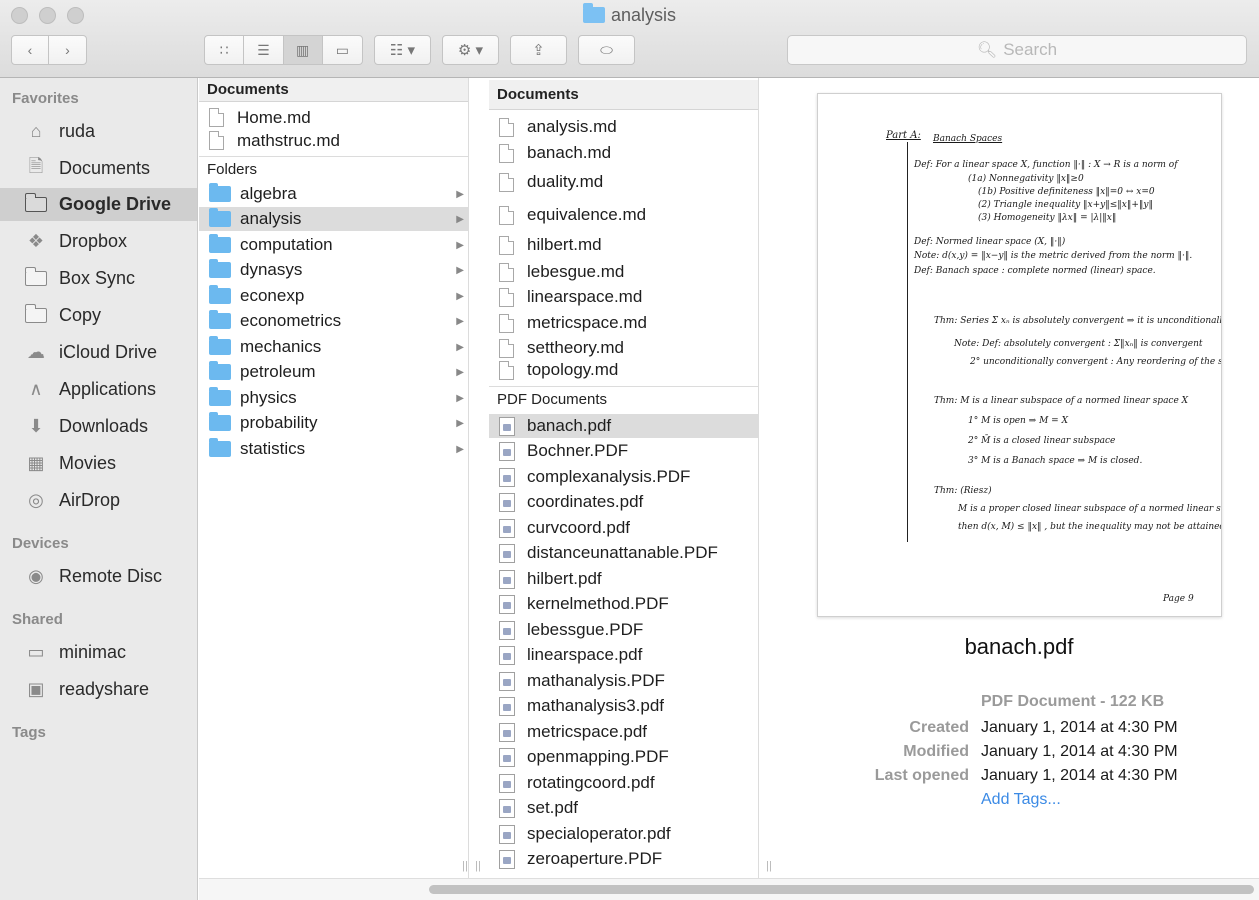 The width and height of the screenshot is (1259, 900). What do you see at coordinates (623, 706) in the screenshot?
I see `list-item: mathanalysis3.pdf` at bounding box center [623, 706].